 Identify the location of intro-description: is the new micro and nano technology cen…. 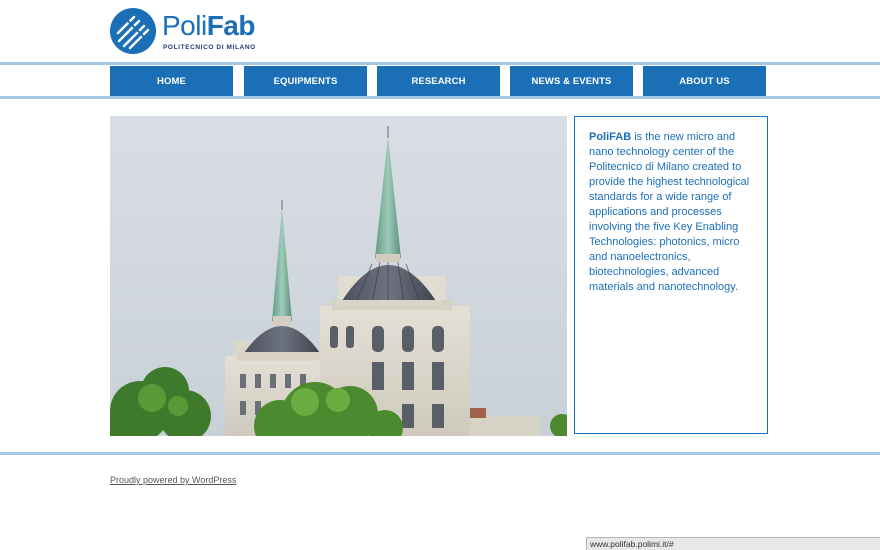
(669, 212).